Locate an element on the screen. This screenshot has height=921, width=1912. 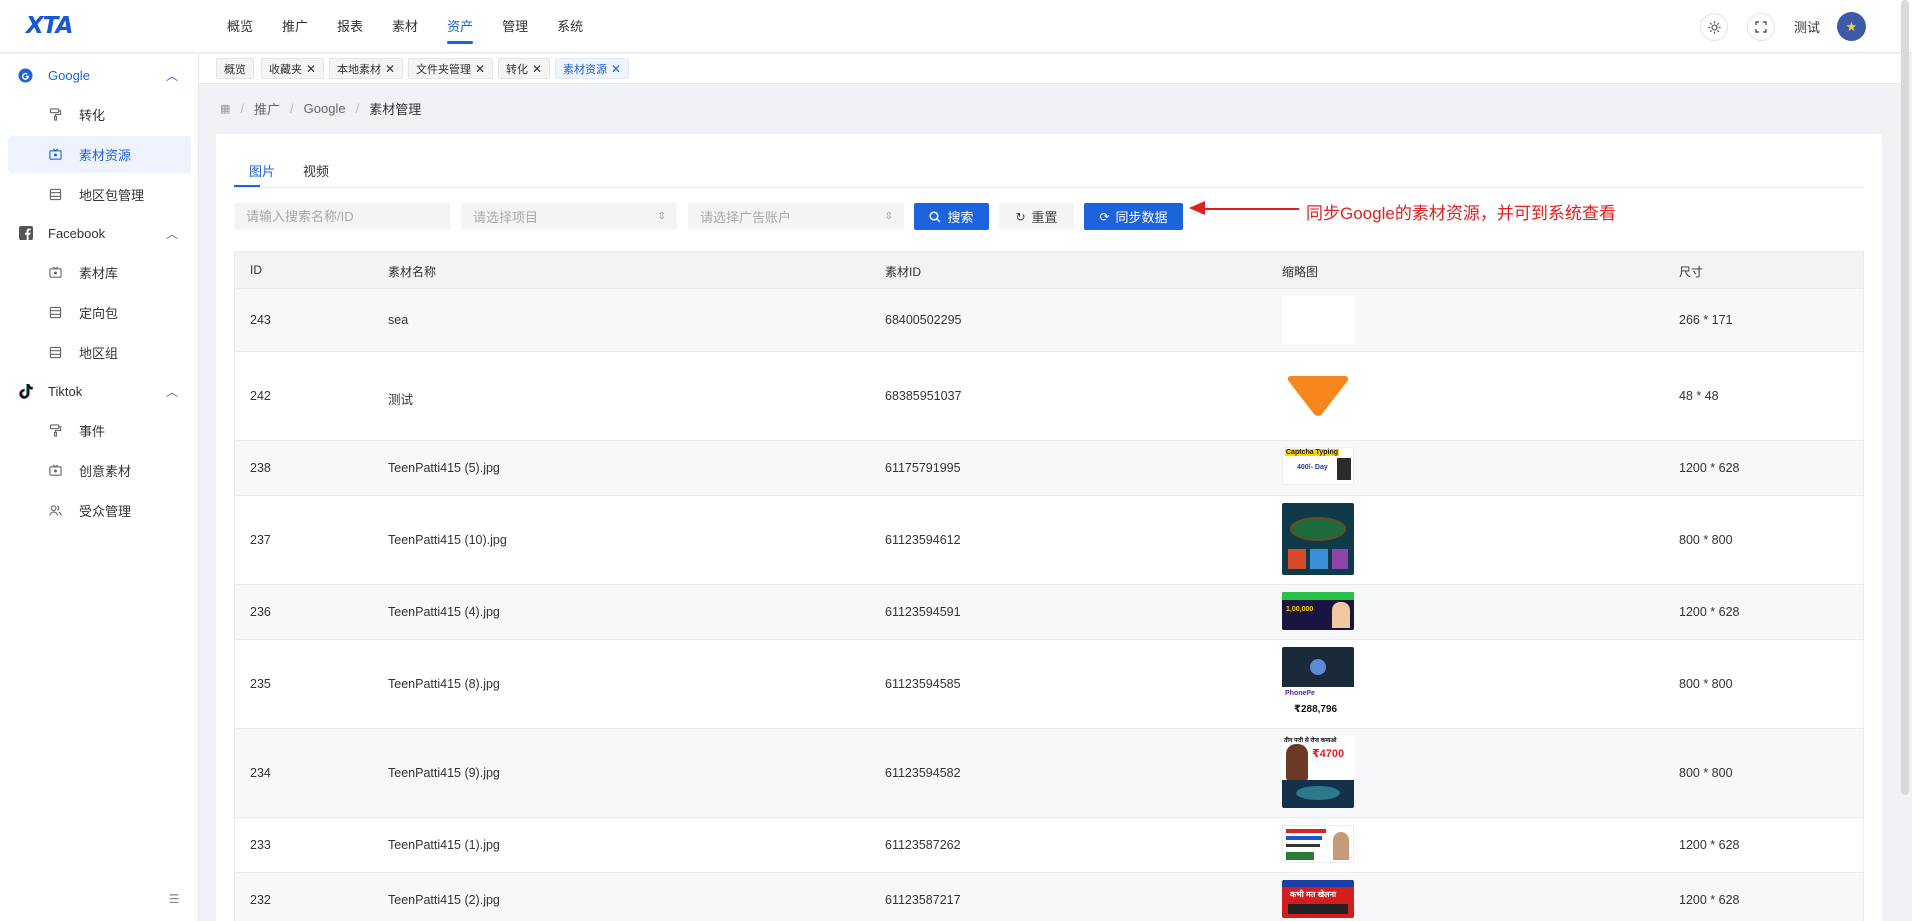
sidebar-item-targeting-package: 定向包 is located at coordinates (99, 312).